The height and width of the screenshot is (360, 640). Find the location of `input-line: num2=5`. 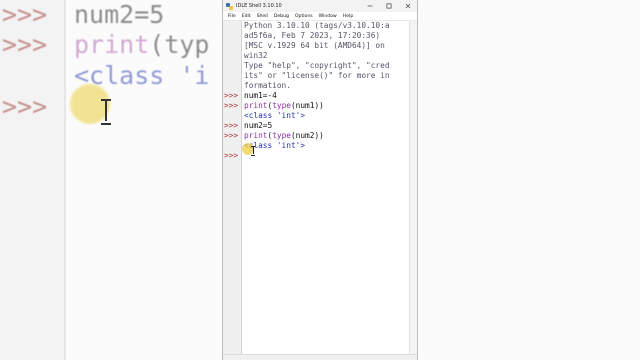

input-line: num2=5 is located at coordinates (258, 125).